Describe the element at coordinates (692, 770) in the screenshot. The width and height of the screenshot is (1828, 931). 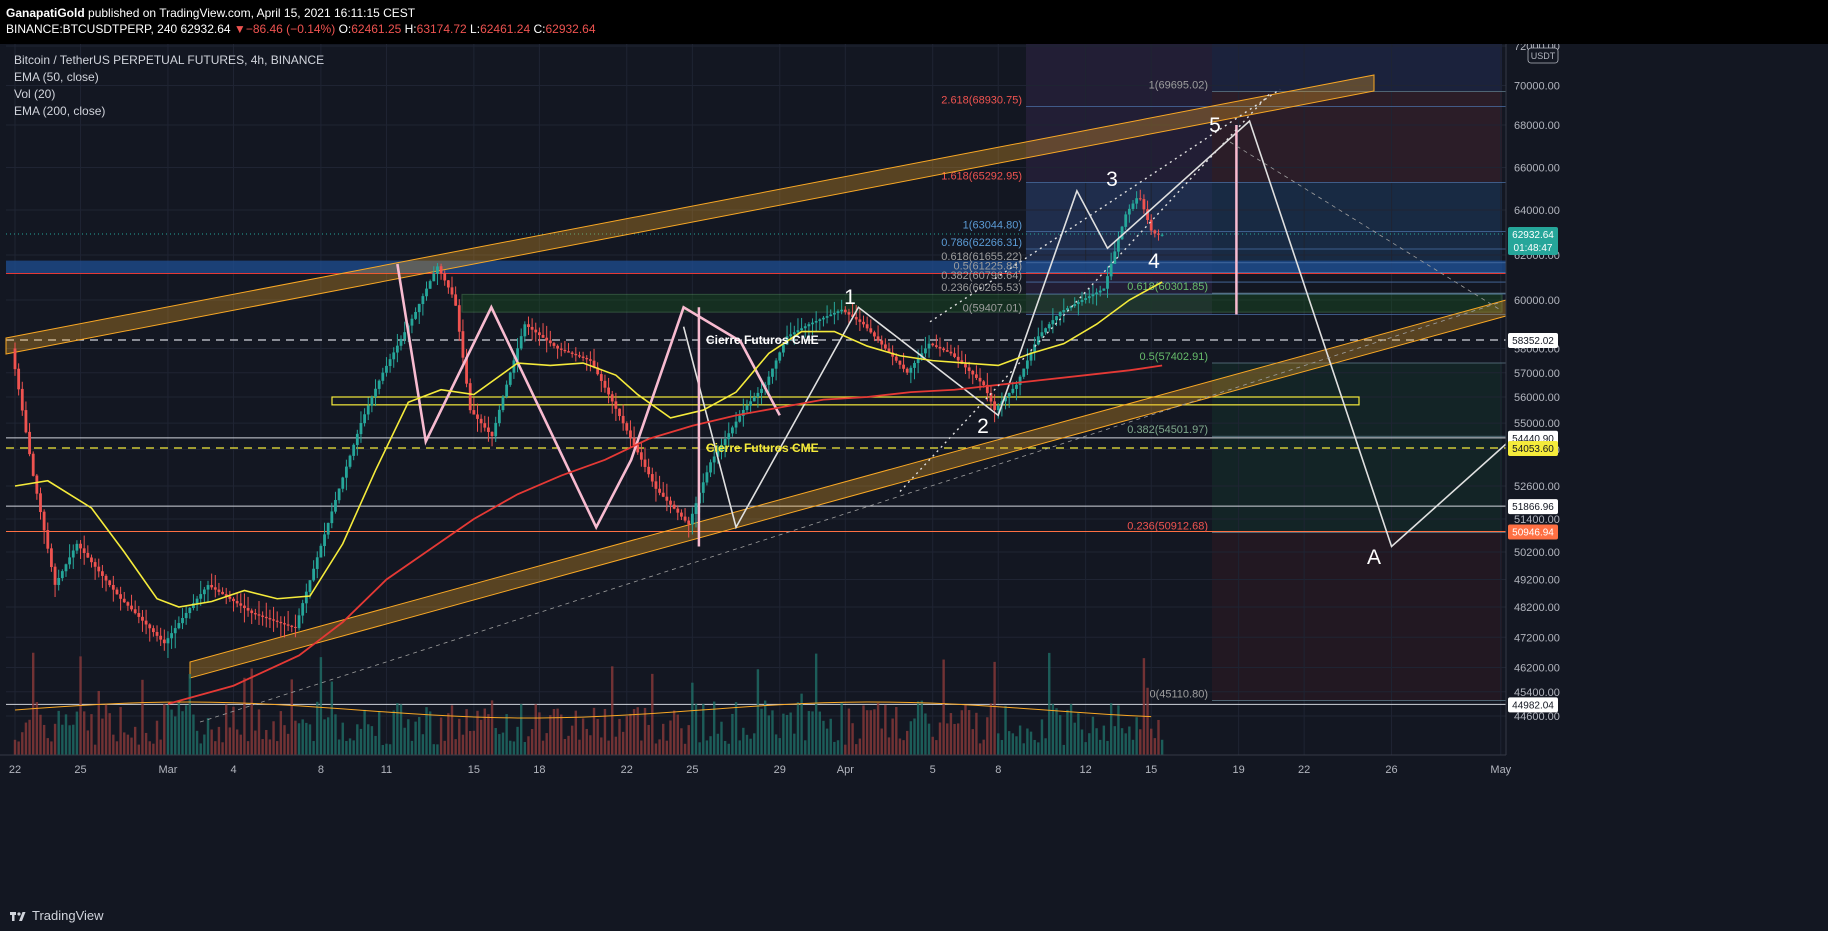
I see `time-tick-label: 25` at that location.